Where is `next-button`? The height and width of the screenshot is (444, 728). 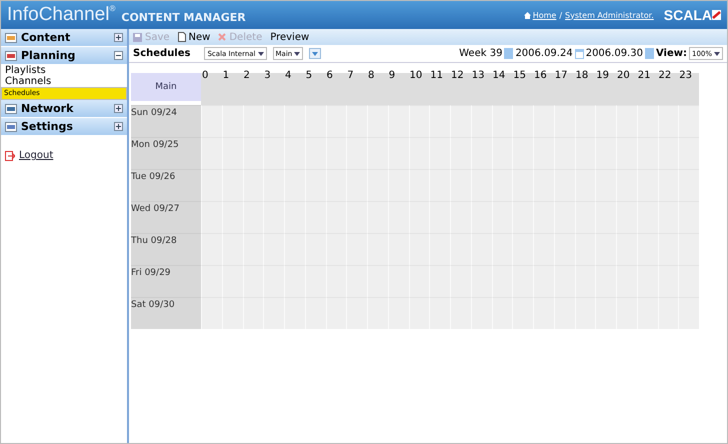 next-button is located at coordinates (649, 53).